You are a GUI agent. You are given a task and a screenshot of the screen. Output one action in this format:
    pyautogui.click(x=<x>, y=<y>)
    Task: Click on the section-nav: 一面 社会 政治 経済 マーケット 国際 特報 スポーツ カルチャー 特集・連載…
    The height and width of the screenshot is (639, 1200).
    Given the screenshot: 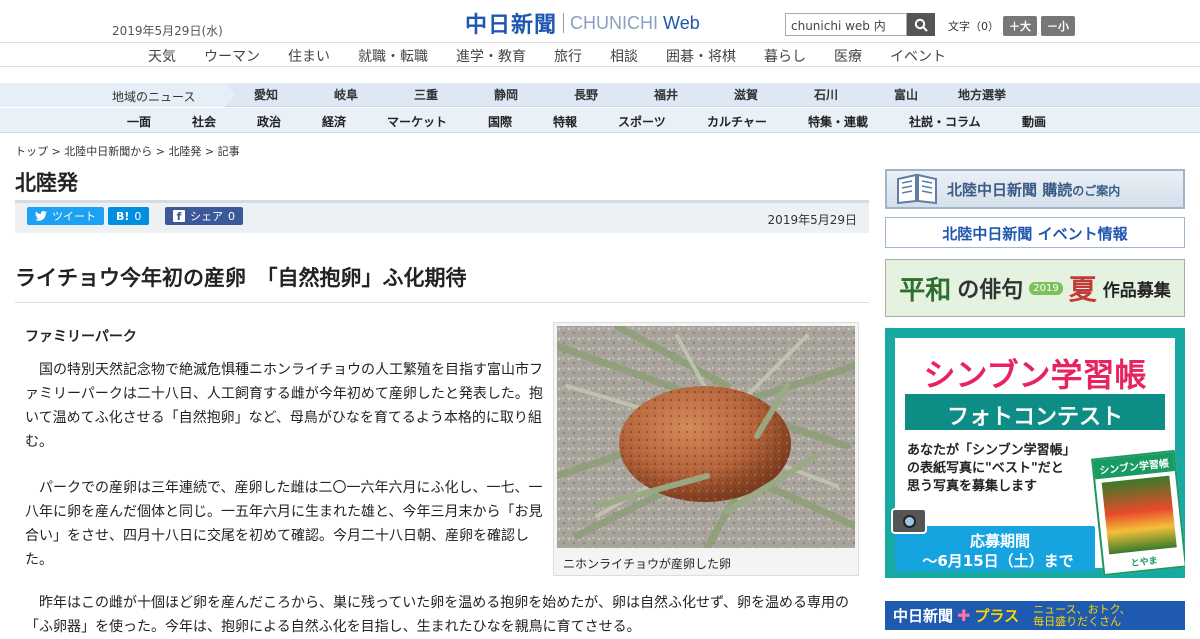 What is the action you would take?
    pyautogui.click(x=600, y=120)
    